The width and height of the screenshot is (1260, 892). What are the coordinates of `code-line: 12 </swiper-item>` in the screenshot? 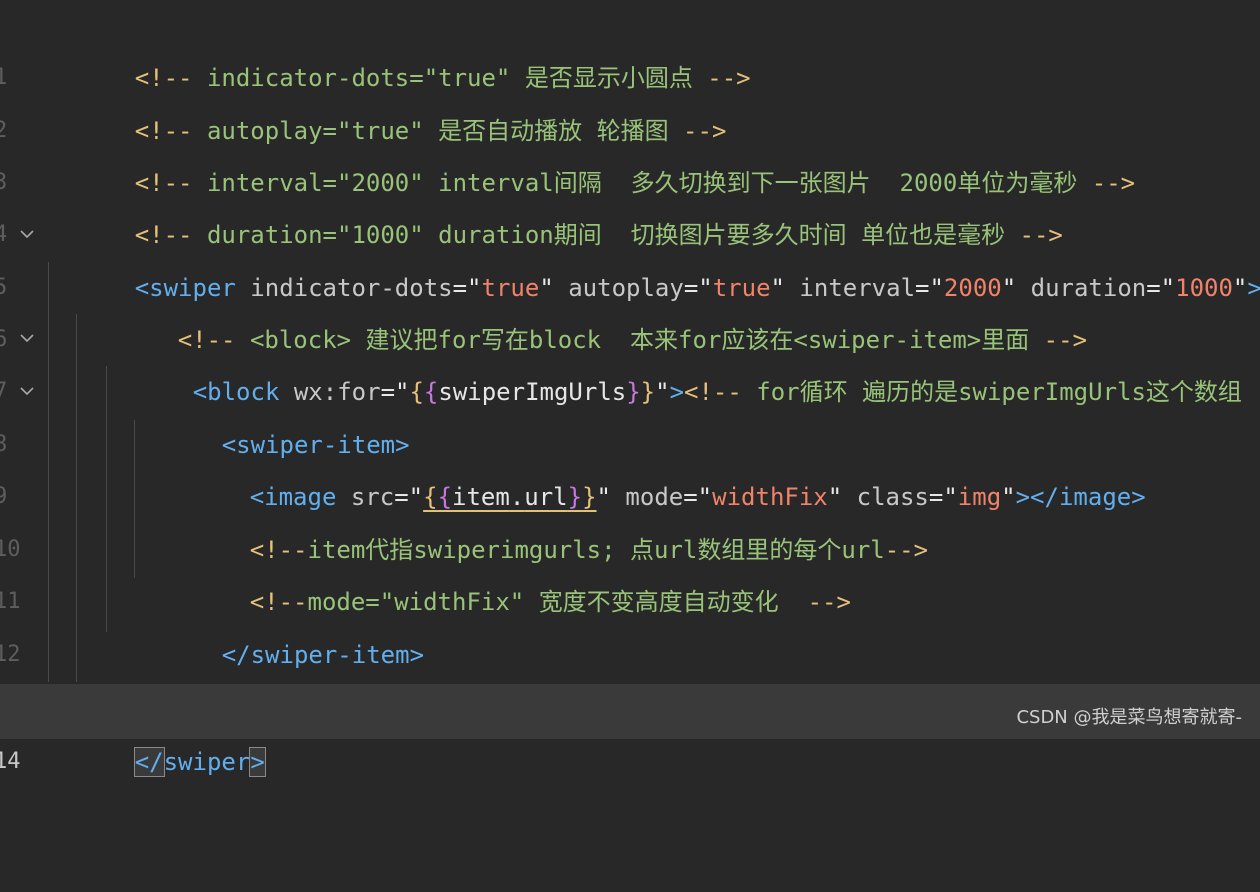 It's located at (630, 623).